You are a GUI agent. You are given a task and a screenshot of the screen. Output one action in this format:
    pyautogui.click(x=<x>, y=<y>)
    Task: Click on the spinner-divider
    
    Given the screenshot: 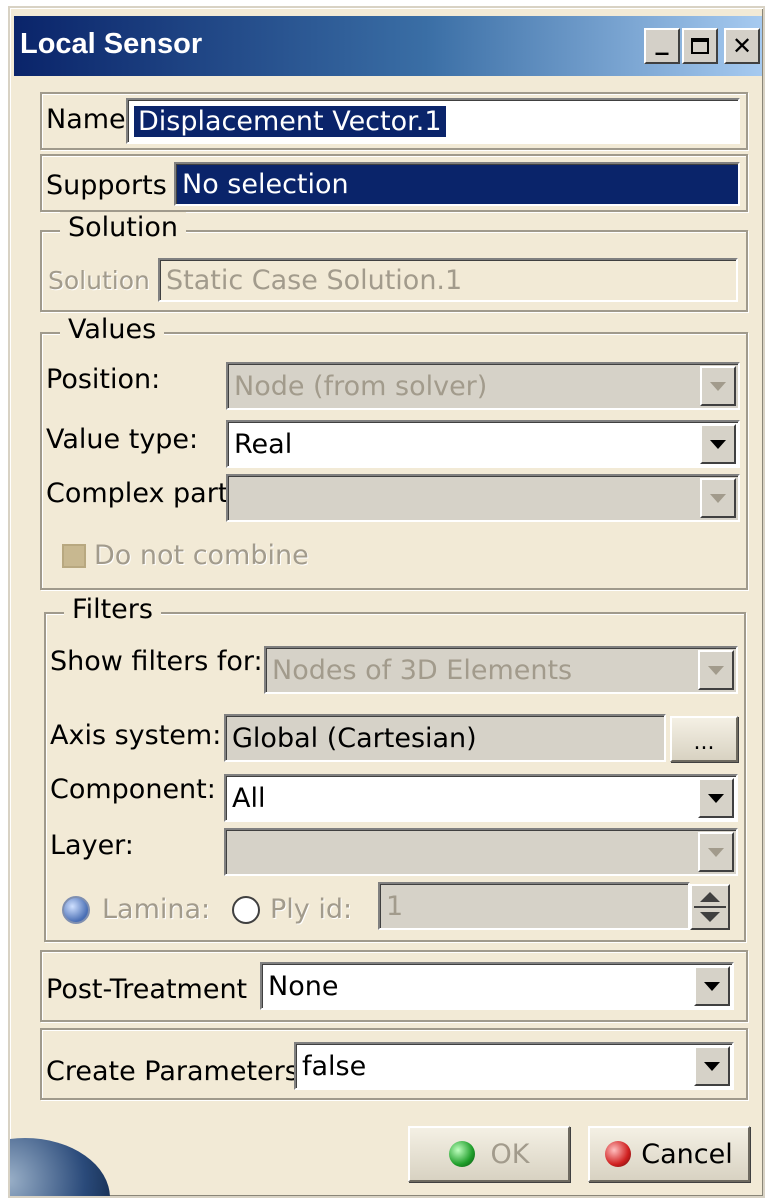 What is the action you would take?
    pyautogui.click(x=710, y=907)
    